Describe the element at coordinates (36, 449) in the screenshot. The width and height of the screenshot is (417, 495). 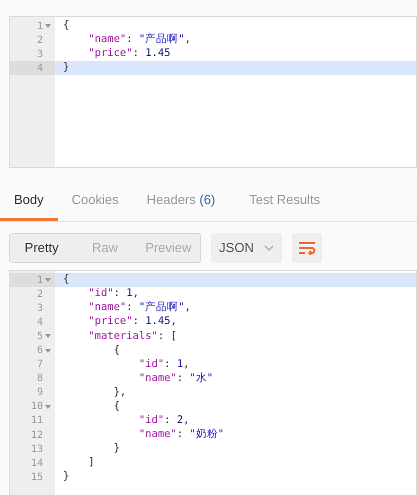
I see `line-number: 13` at that location.